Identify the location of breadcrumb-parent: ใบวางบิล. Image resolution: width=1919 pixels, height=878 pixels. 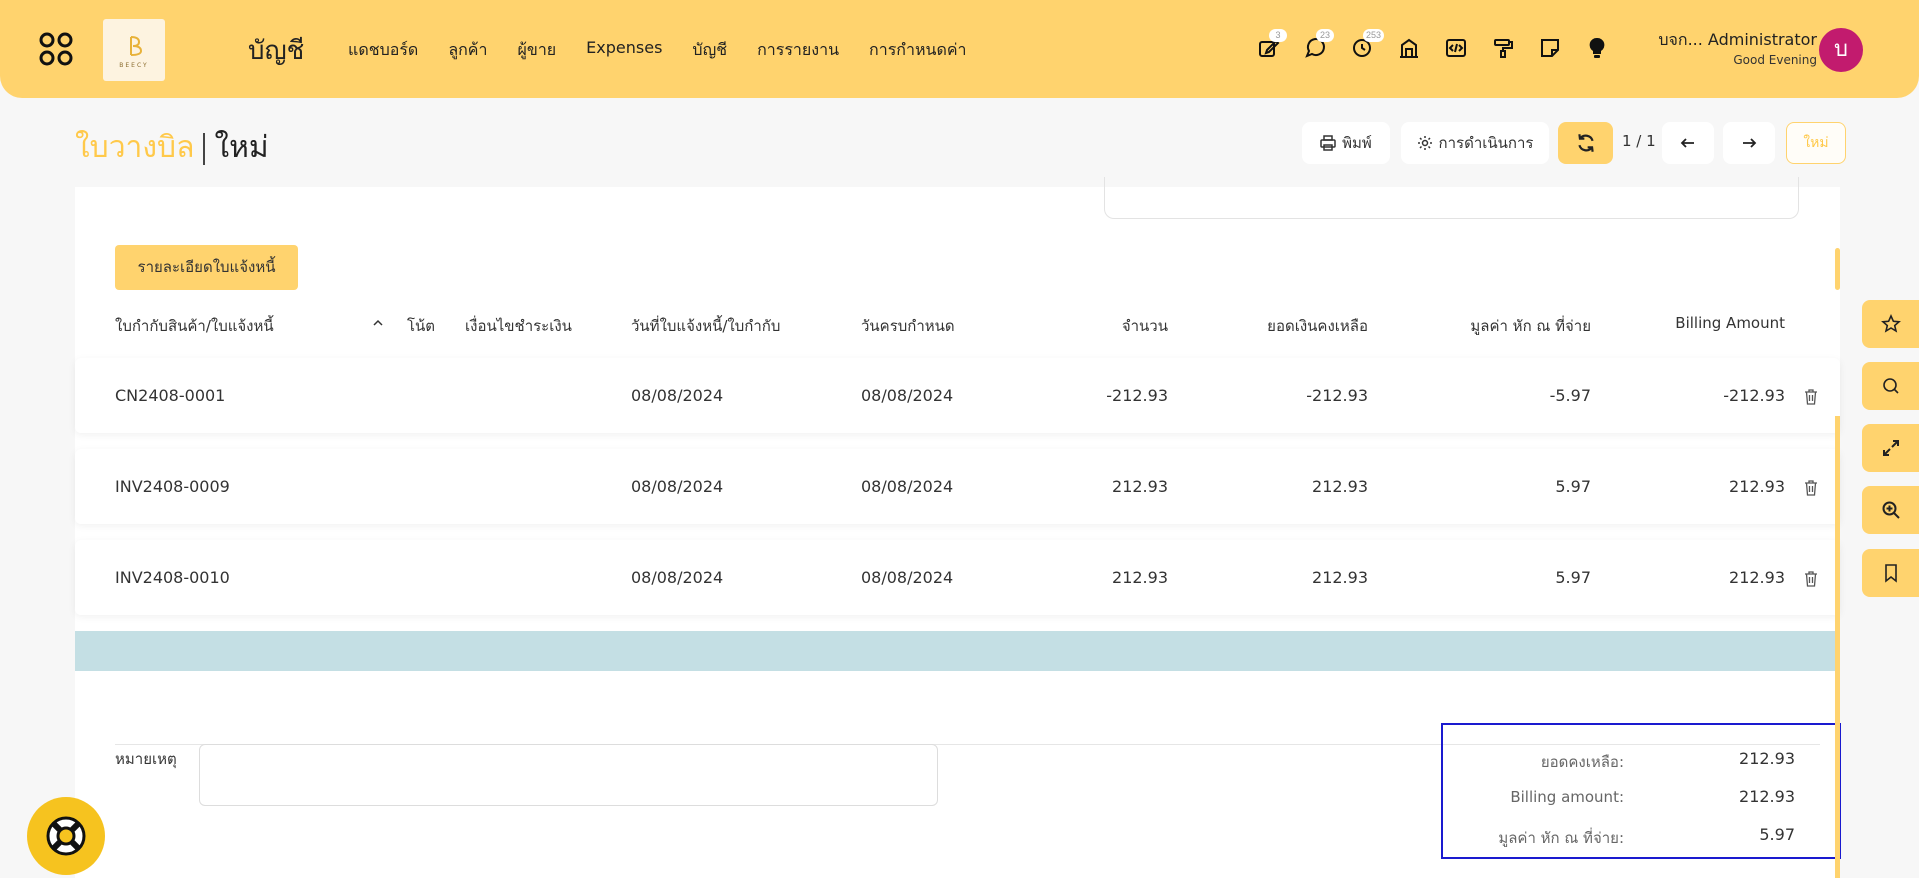
(134, 147).